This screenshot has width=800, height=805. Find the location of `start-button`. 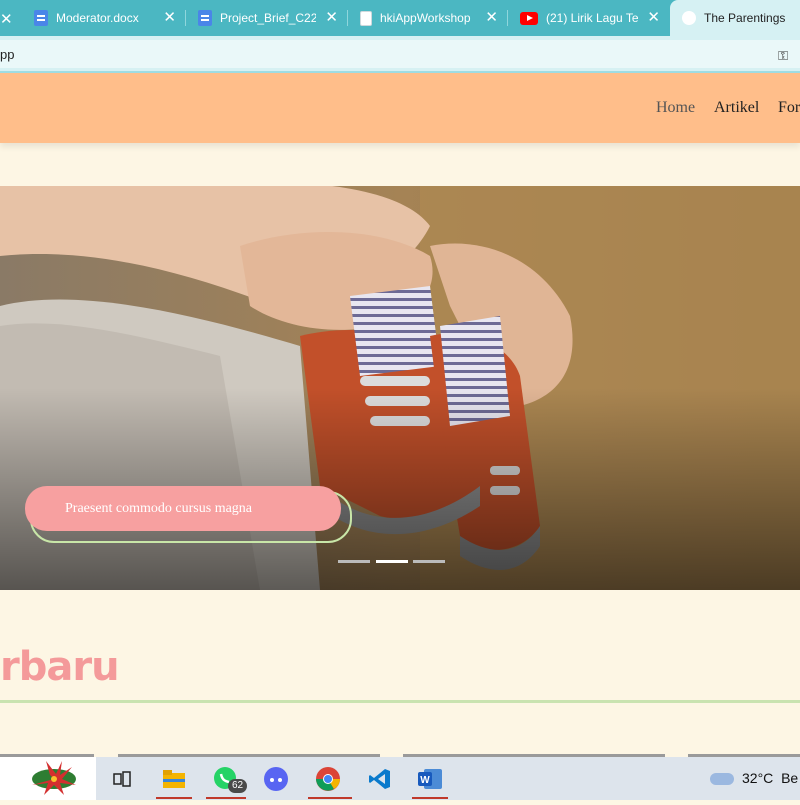

start-button is located at coordinates (48, 778).